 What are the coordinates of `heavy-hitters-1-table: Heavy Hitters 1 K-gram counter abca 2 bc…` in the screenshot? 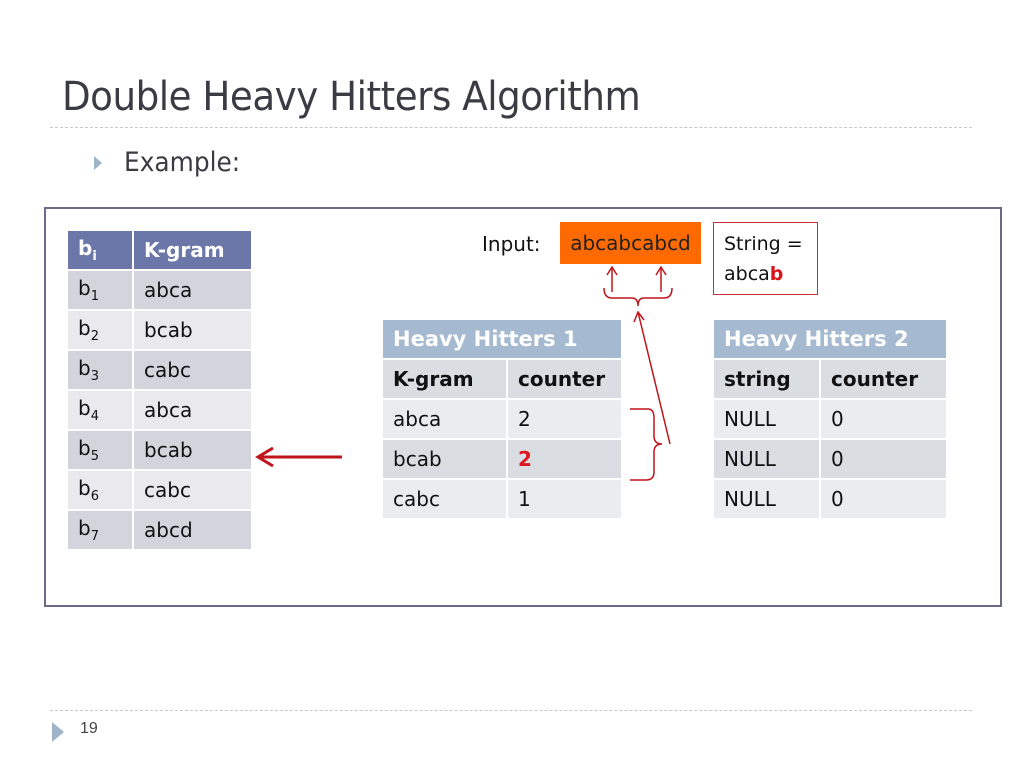 It's located at (502, 419).